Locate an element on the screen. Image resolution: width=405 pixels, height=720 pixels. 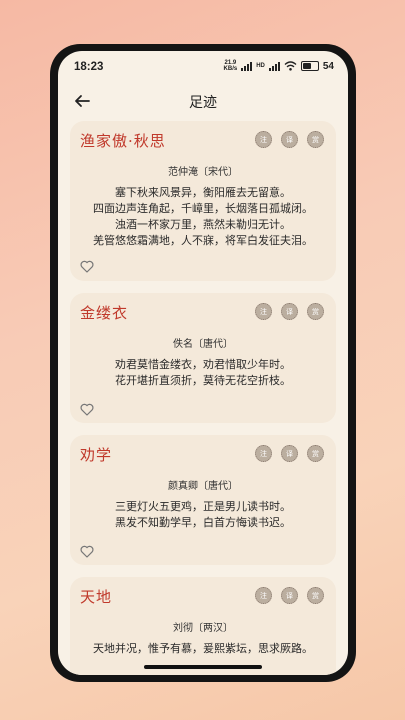
poem-title: 劝学 is located at coordinates (96, 454).